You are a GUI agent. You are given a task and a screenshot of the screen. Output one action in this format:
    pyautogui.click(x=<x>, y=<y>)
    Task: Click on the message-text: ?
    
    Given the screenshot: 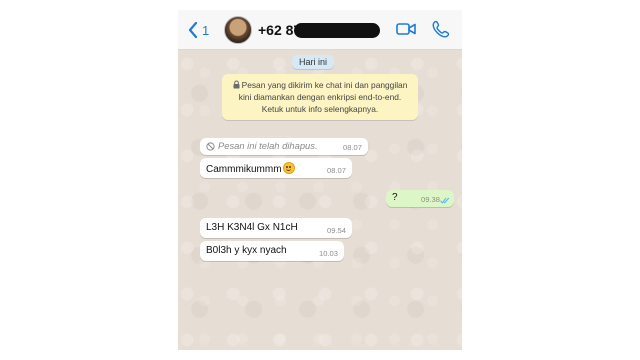 What is the action you would take?
    pyautogui.click(x=395, y=197)
    